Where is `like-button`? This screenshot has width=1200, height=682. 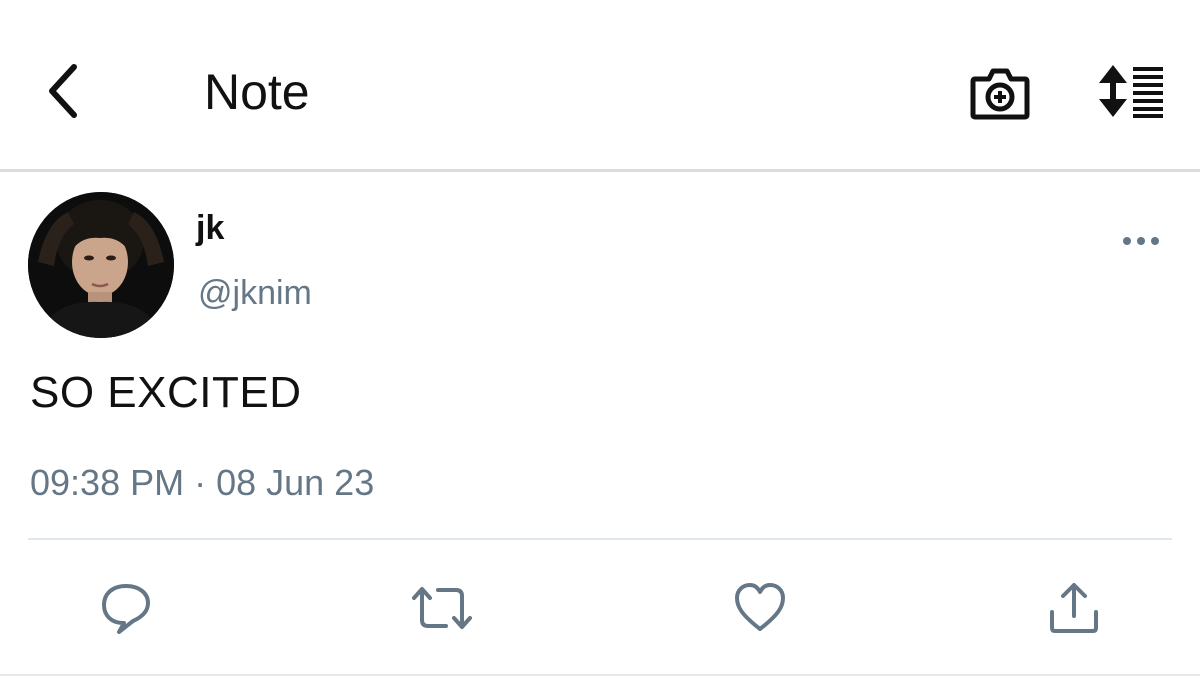
like-button is located at coordinates (760, 608).